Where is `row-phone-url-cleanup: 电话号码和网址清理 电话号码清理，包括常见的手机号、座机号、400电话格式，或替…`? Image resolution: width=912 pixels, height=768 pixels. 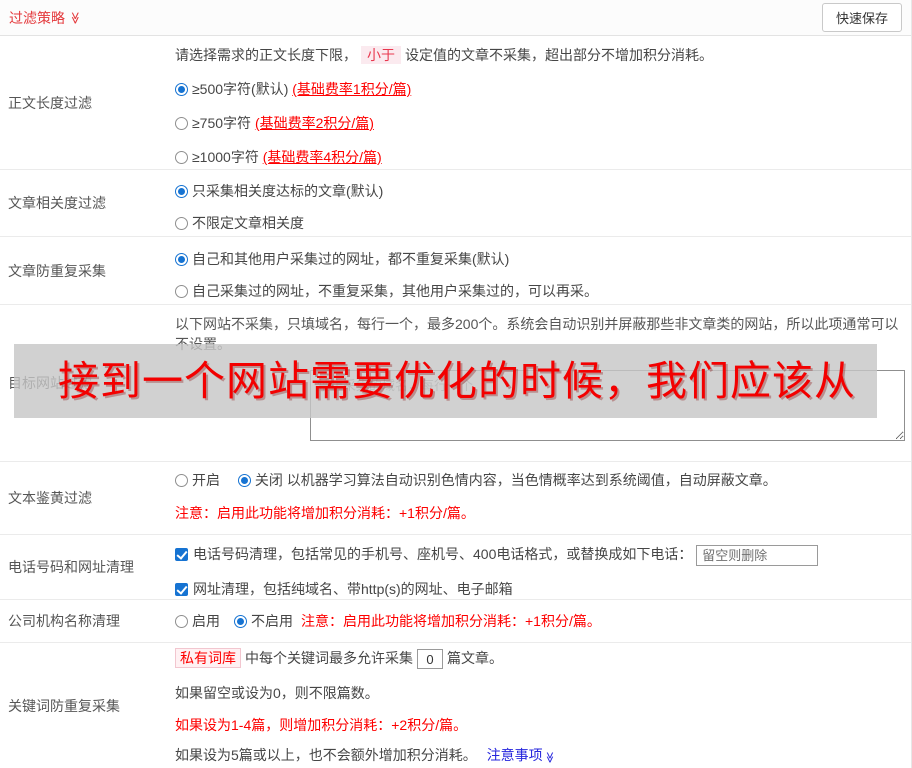 row-phone-url-cleanup: 电话号码和网址清理 电话号码清理，包括常见的手机号、座机号、400电话格式，或替… is located at coordinates (455, 567).